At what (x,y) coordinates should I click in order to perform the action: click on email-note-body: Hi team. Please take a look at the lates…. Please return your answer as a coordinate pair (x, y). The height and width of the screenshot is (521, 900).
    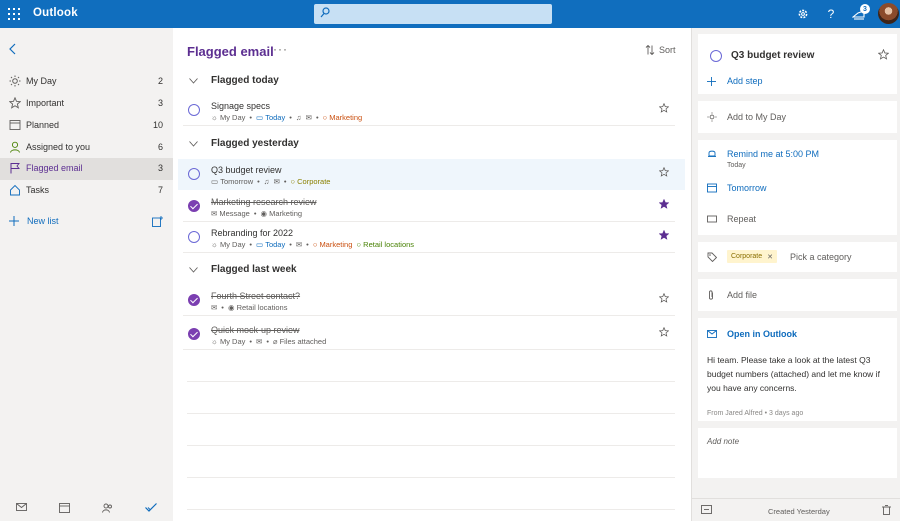
    Looking at the image, I should click on (793, 374).